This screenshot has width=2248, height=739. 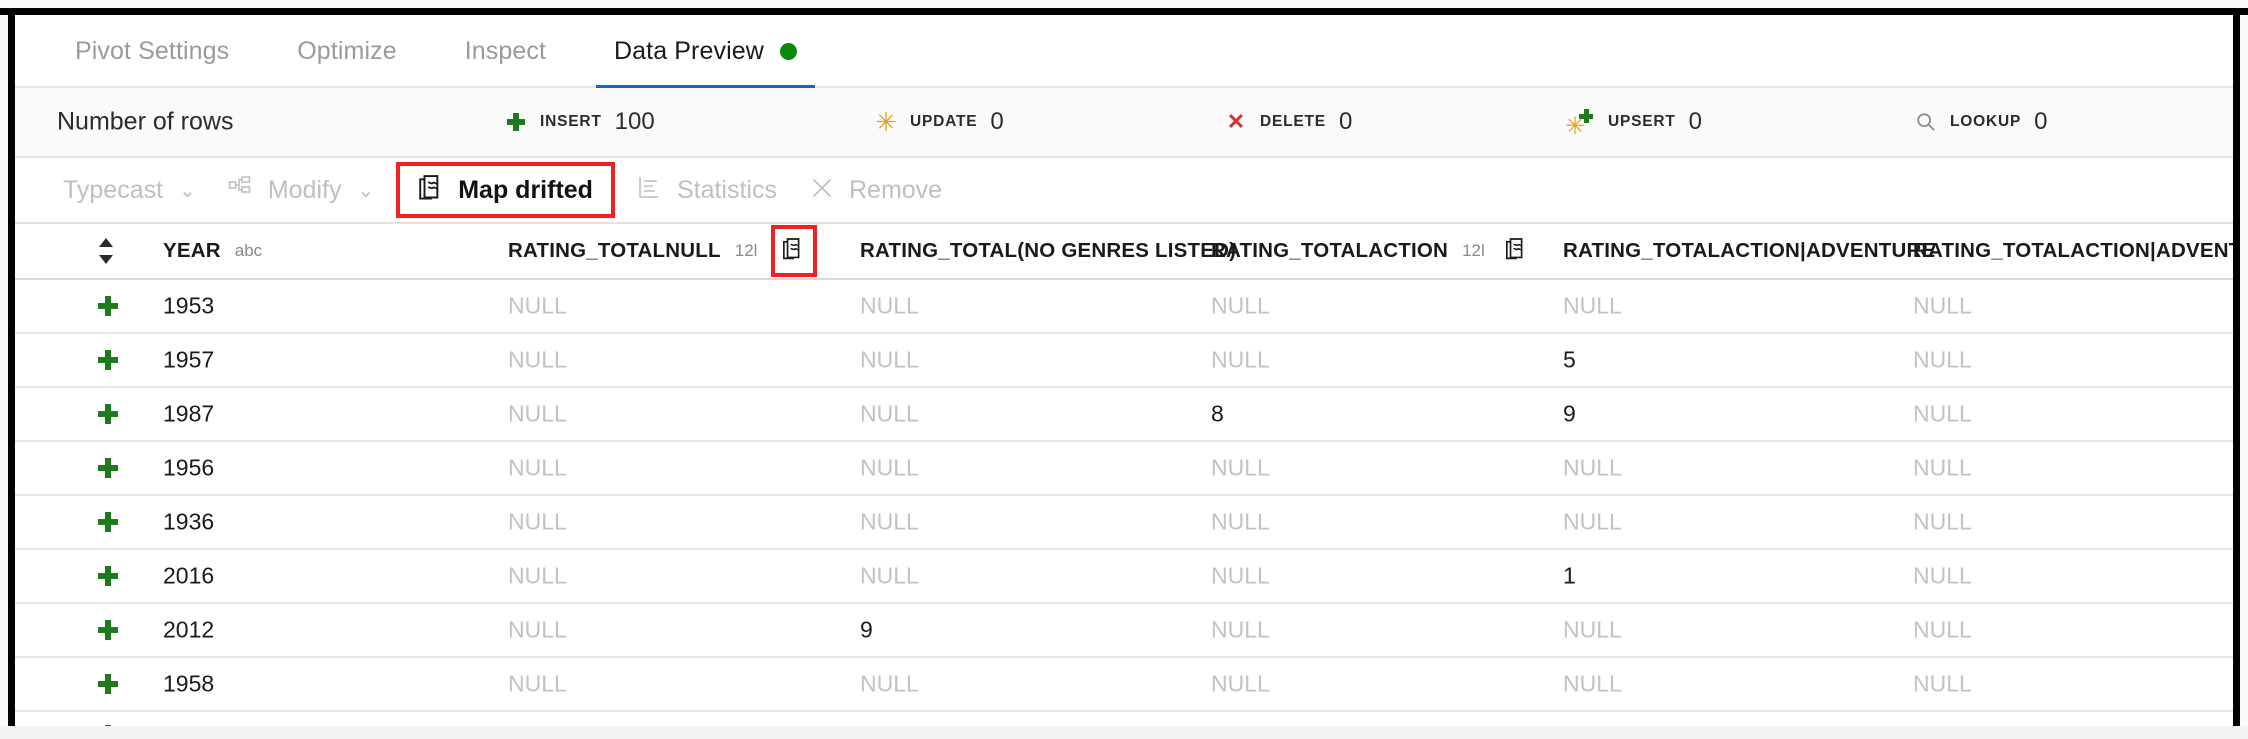 I want to click on table-row: 1956 NULL NULL NULL NULL NULL, so click(x=1124, y=469).